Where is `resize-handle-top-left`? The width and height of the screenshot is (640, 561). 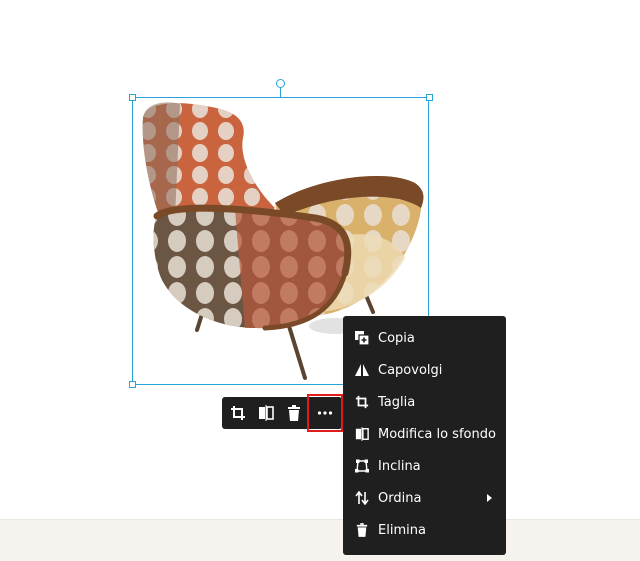 resize-handle-top-left is located at coordinates (132, 97).